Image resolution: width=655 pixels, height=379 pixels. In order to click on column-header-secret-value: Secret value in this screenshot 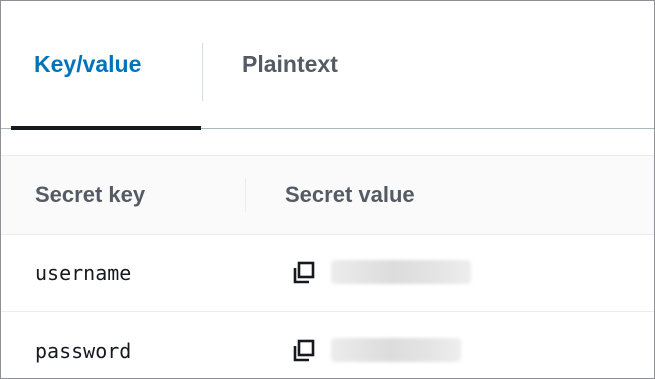, I will do `click(350, 194)`.